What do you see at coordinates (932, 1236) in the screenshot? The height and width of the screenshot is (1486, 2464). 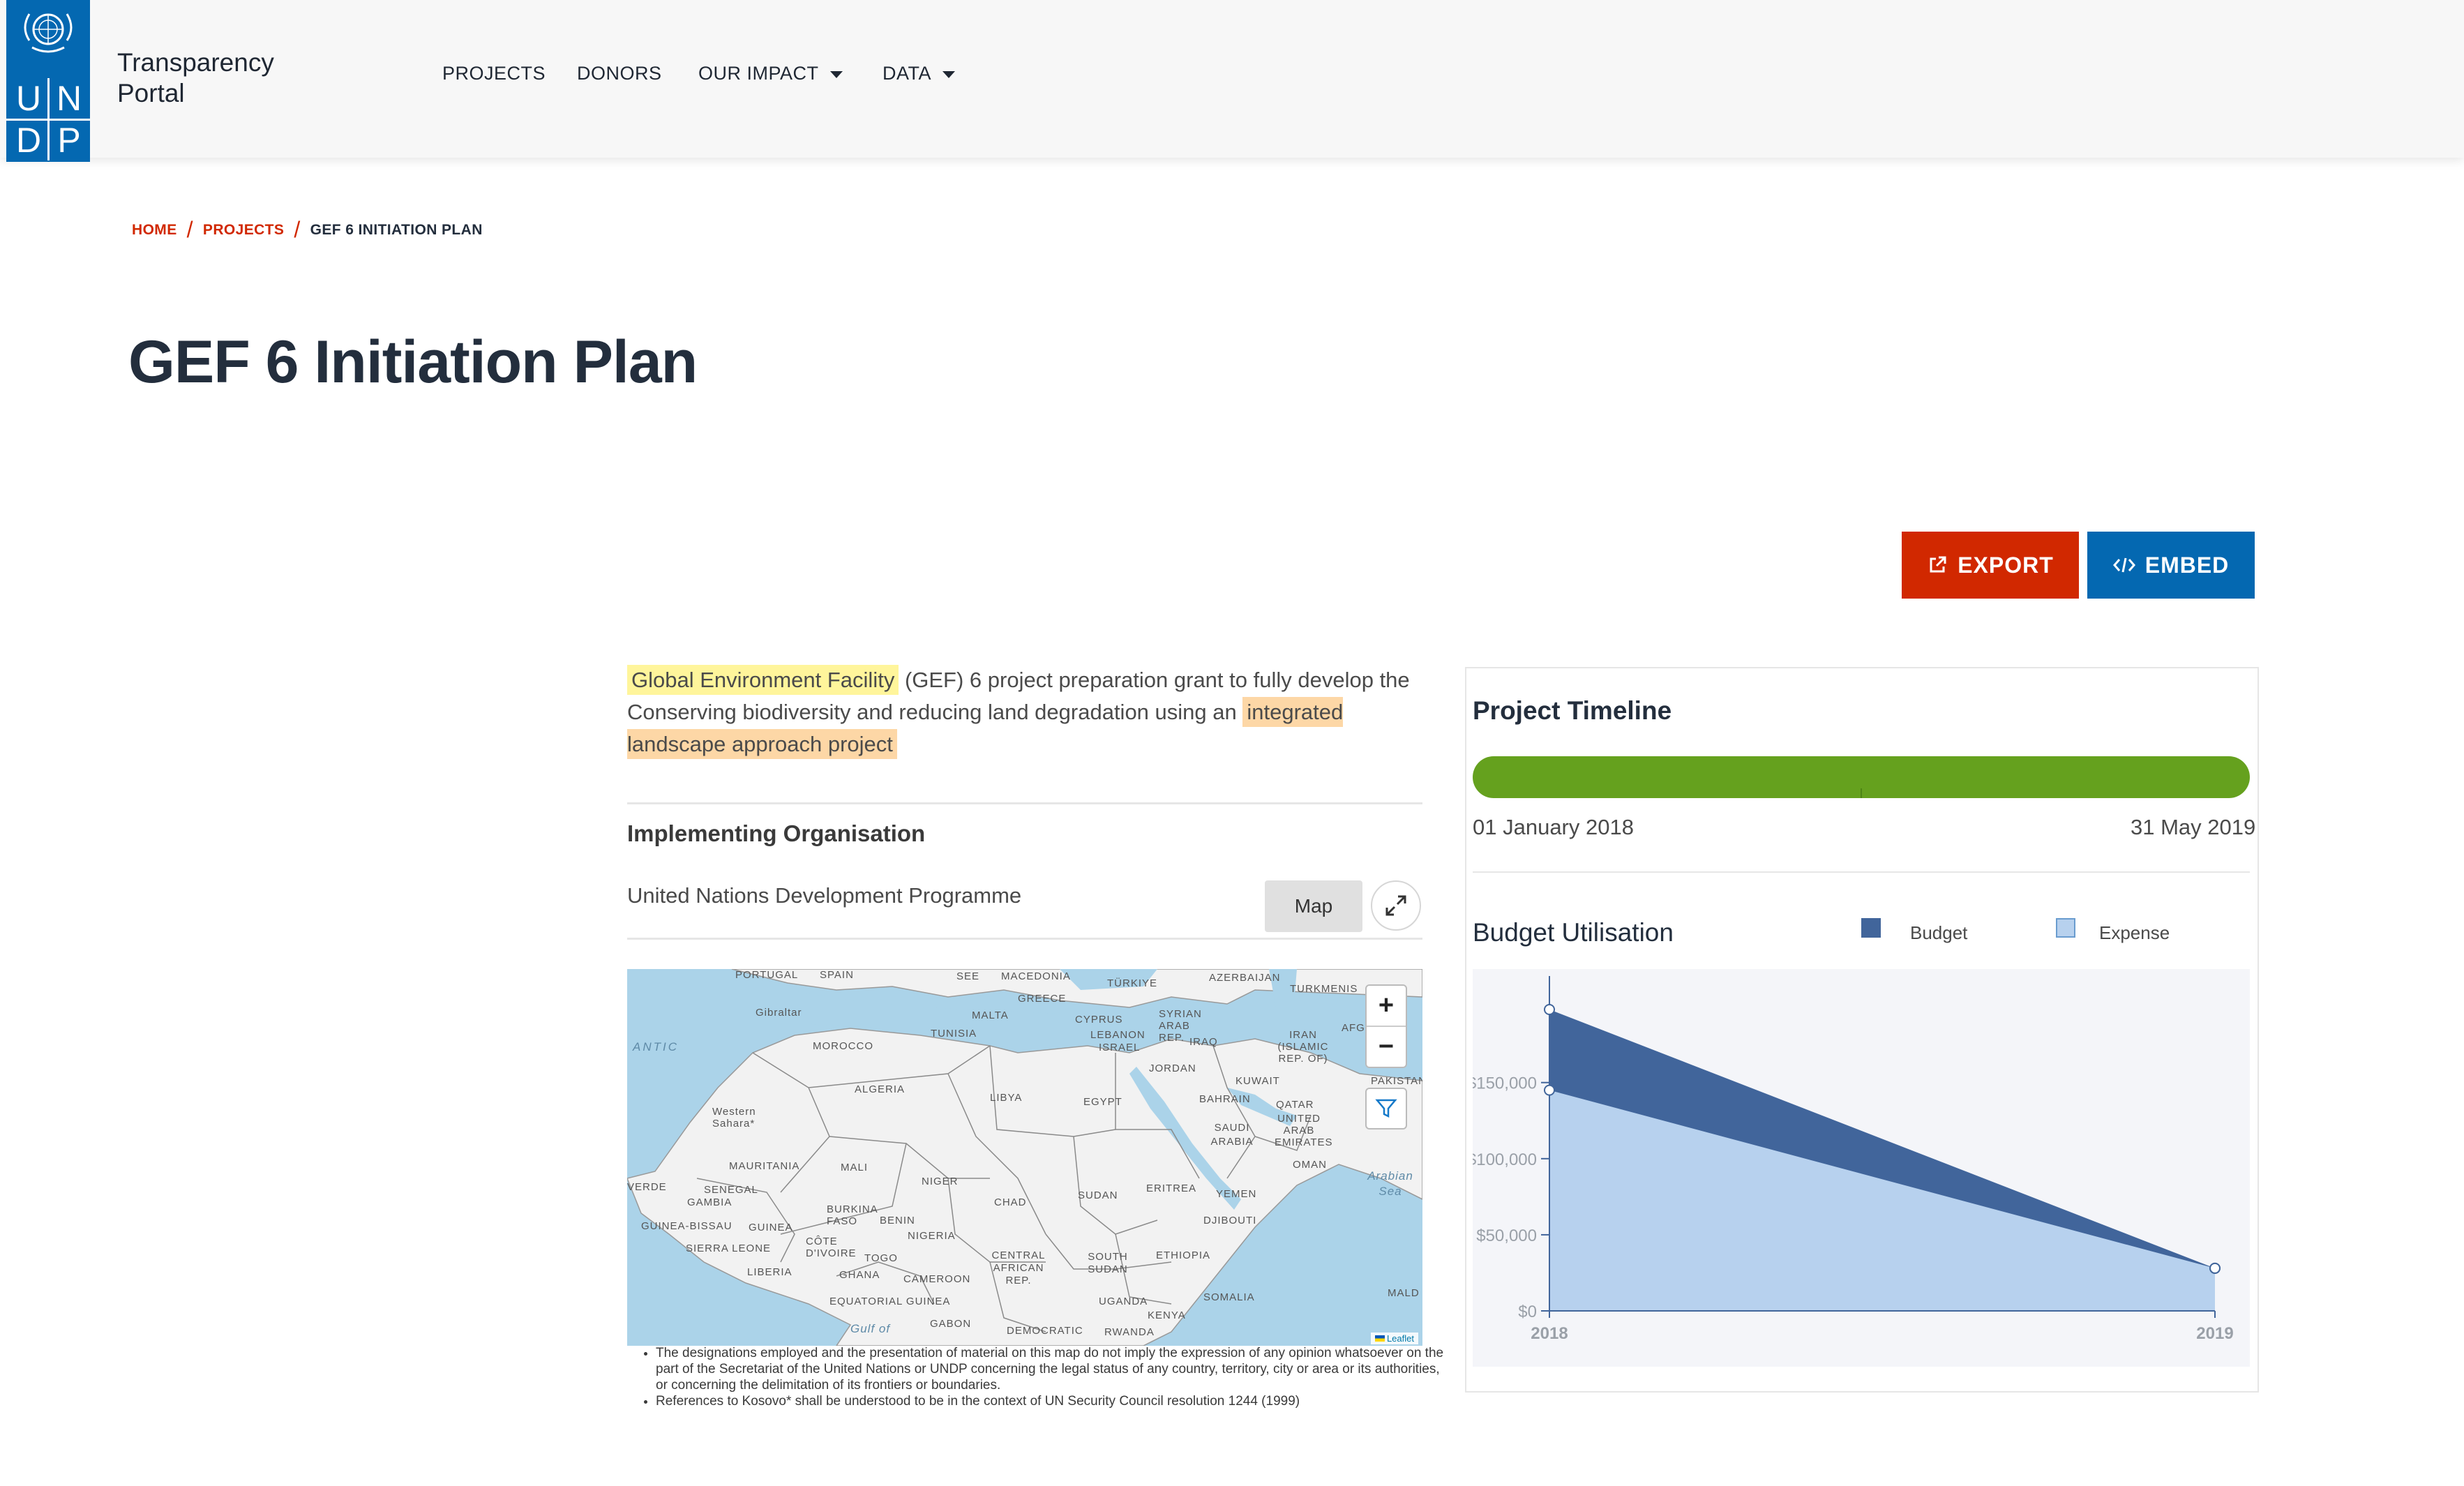 I see `map-label: NIGERIA` at bounding box center [932, 1236].